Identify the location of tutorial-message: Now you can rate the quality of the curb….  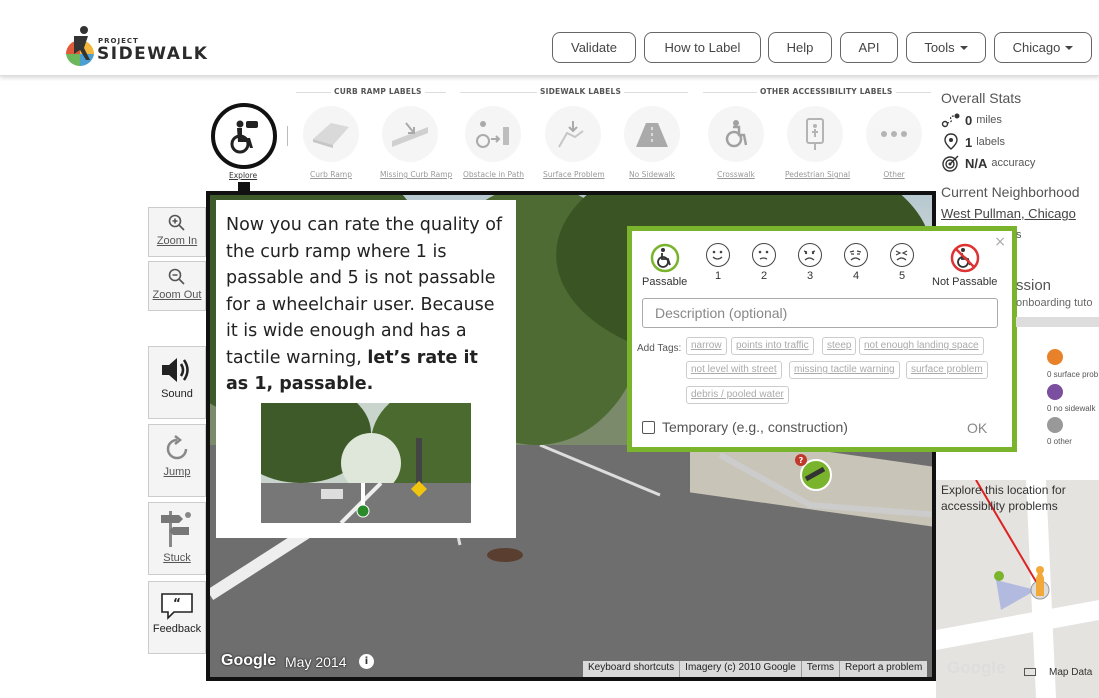
(366, 369).